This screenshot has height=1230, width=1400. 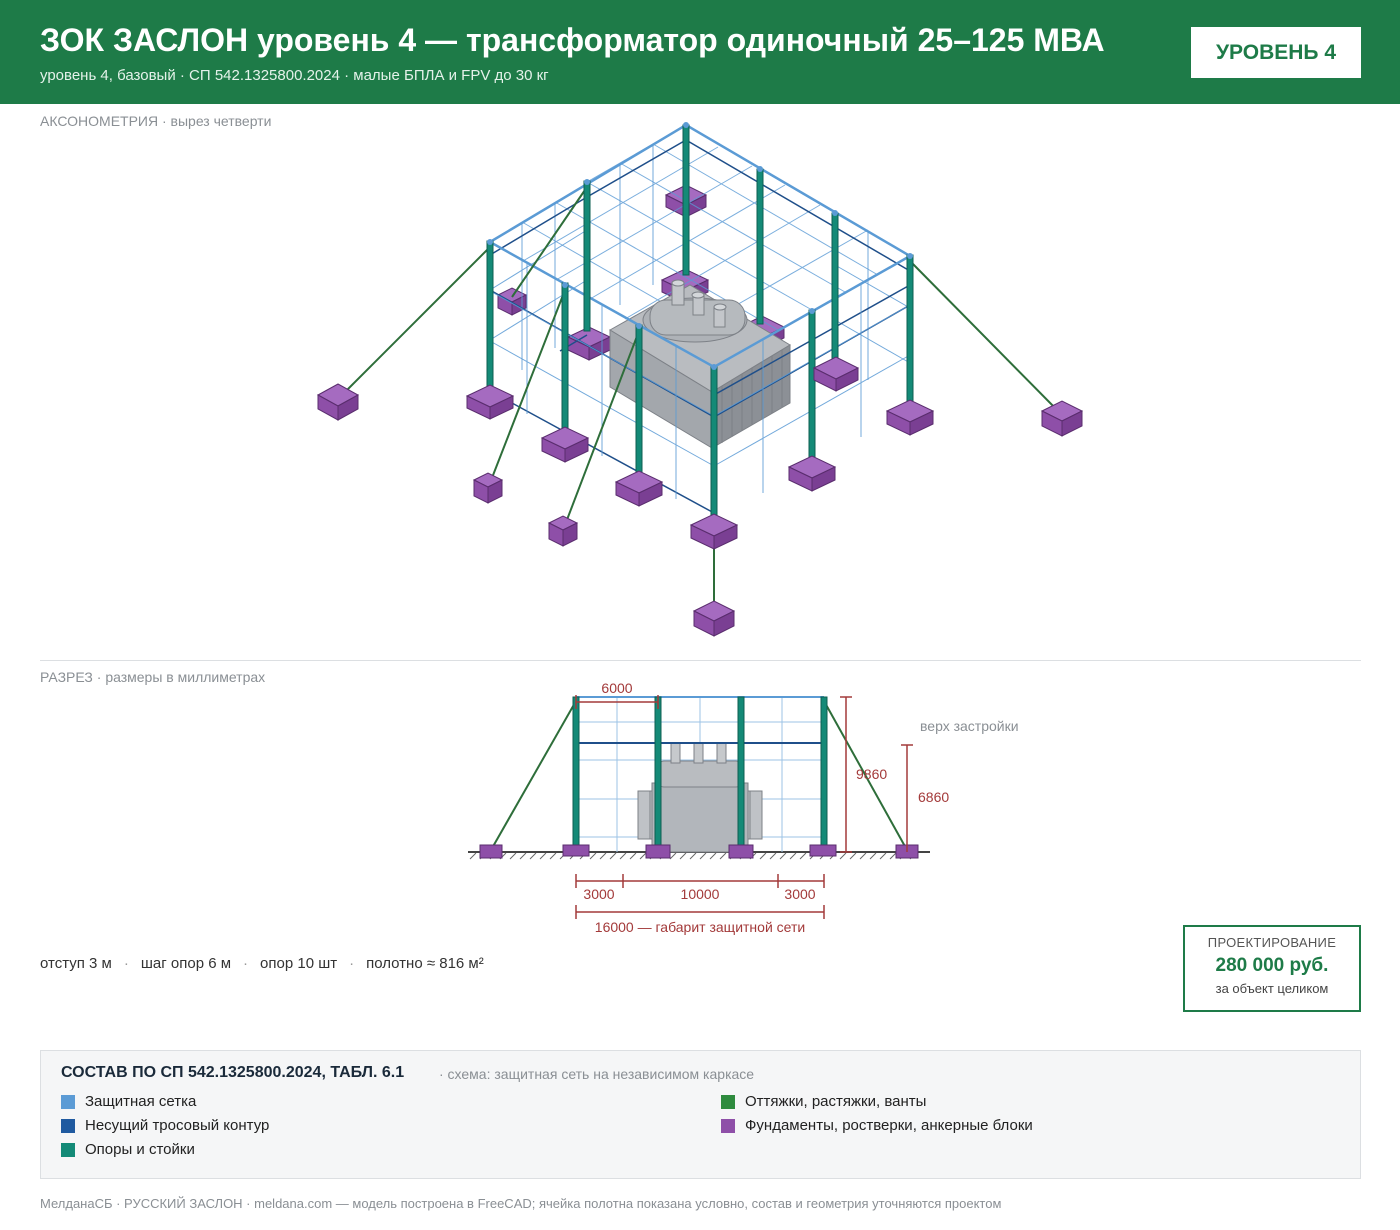 I want to click on dim-height-total: 9860, so click(x=871, y=774).